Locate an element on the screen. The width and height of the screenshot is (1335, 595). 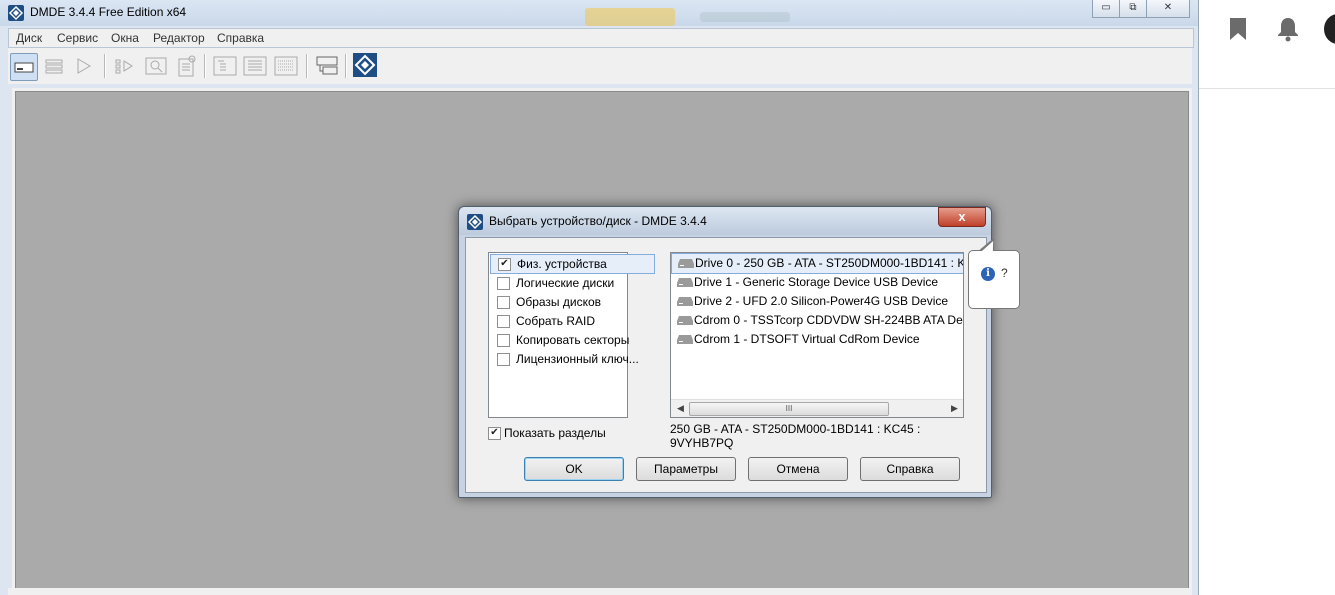
cluster-map-button is located at coordinates (186, 66).